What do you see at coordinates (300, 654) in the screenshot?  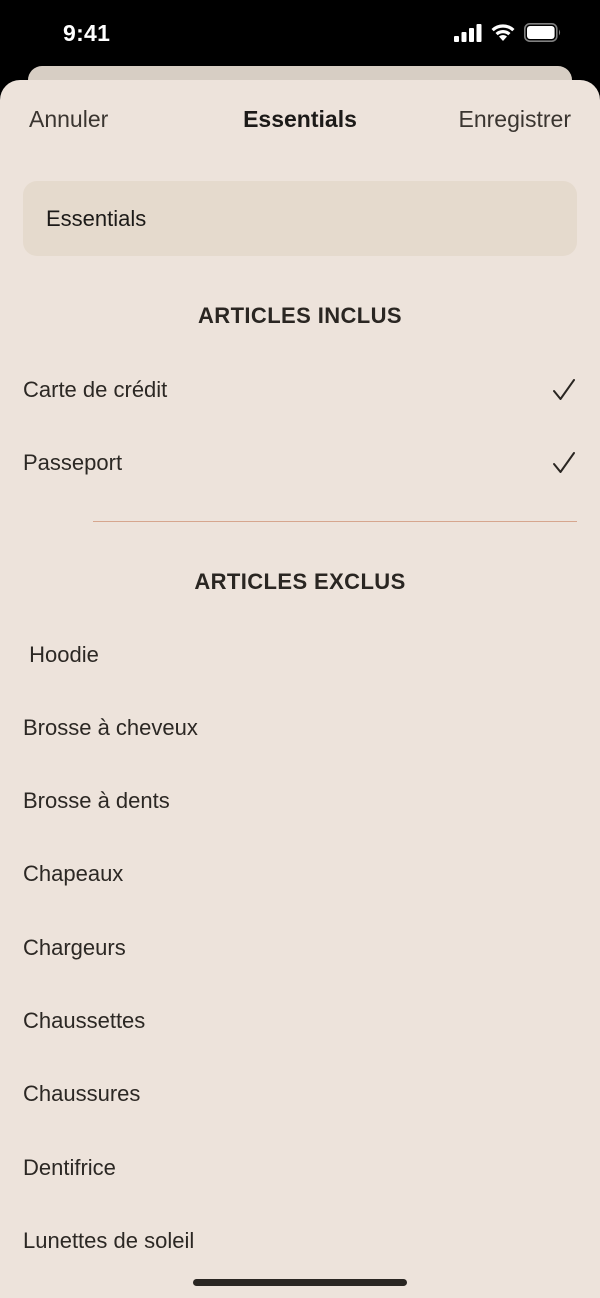 I see `excluded-item-row: Hoodie` at bounding box center [300, 654].